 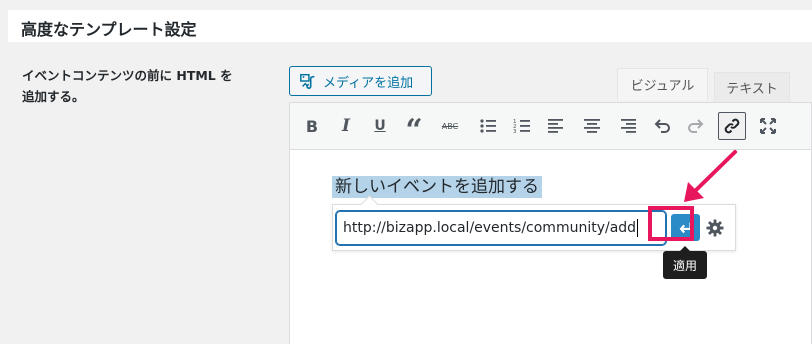 I want to click on svg-text: 3, so click(x=515, y=132).